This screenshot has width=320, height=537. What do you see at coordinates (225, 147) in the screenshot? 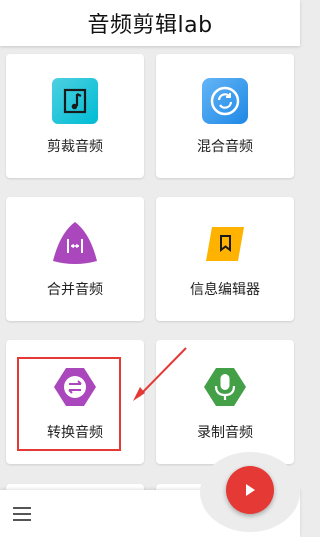
I see `mix-audio-label: 混合音频` at bounding box center [225, 147].